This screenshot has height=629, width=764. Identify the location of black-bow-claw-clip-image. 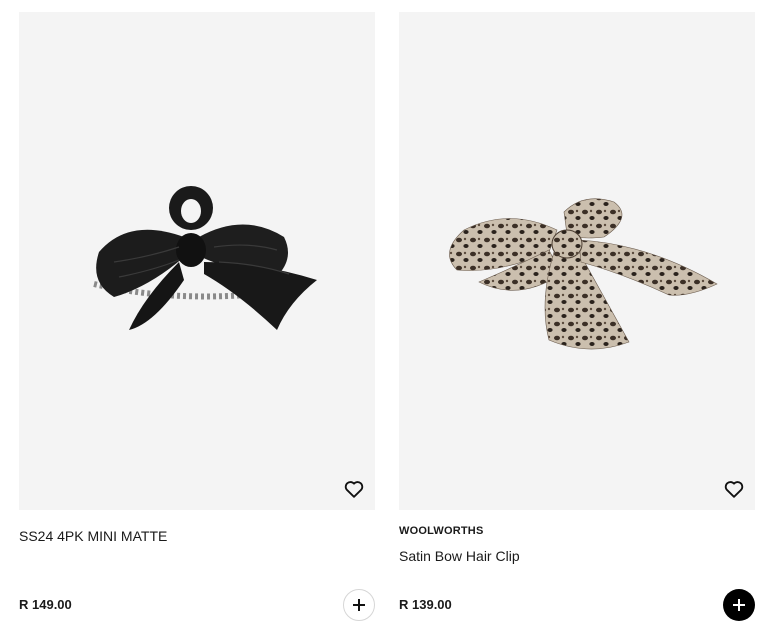
(205, 258).